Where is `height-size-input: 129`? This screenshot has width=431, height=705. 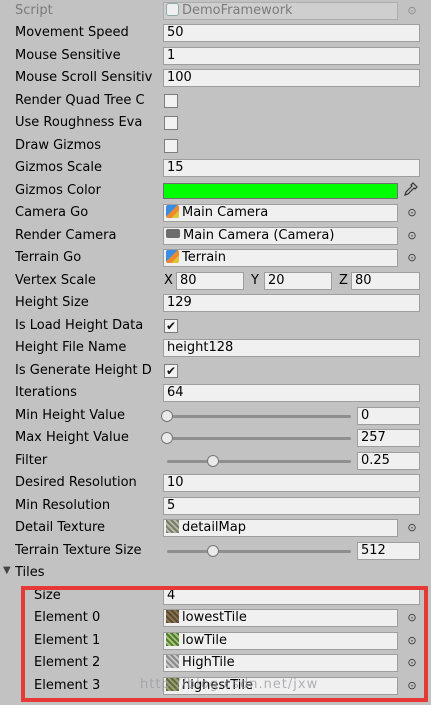
height-size-input: 129 is located at coordinates (291, 303).